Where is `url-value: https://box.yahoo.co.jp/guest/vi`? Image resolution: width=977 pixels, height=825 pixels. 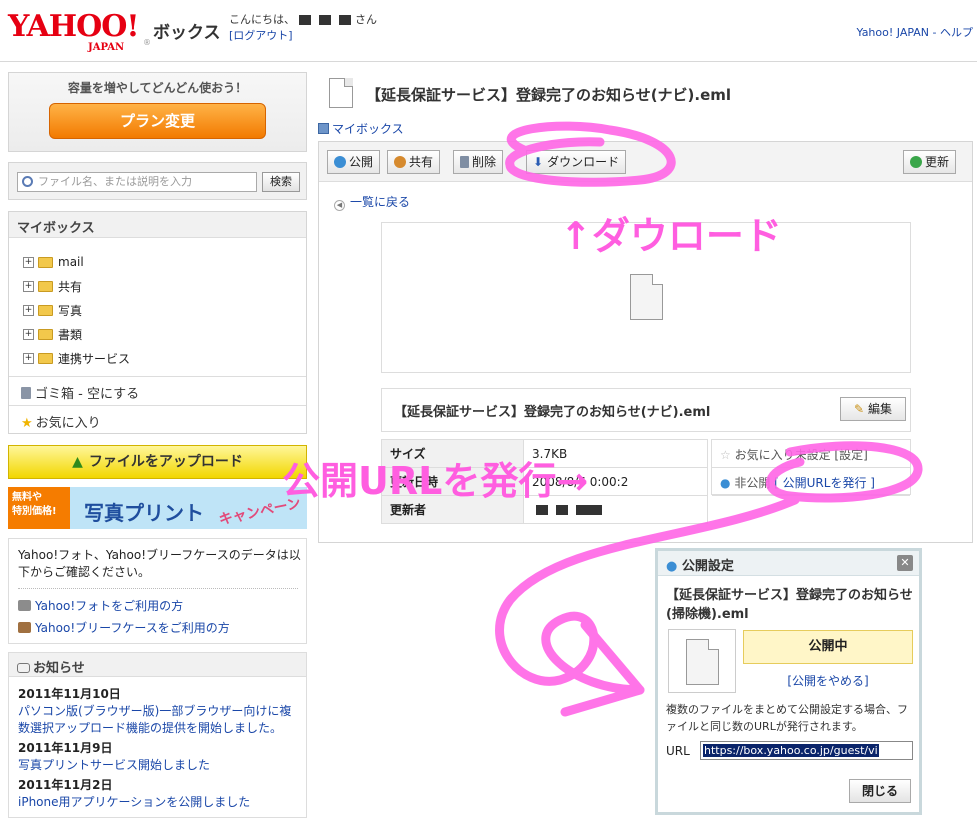 url-value: https://box.yahoo.co.jp/guest/vi is located at coordinates (791, 750).